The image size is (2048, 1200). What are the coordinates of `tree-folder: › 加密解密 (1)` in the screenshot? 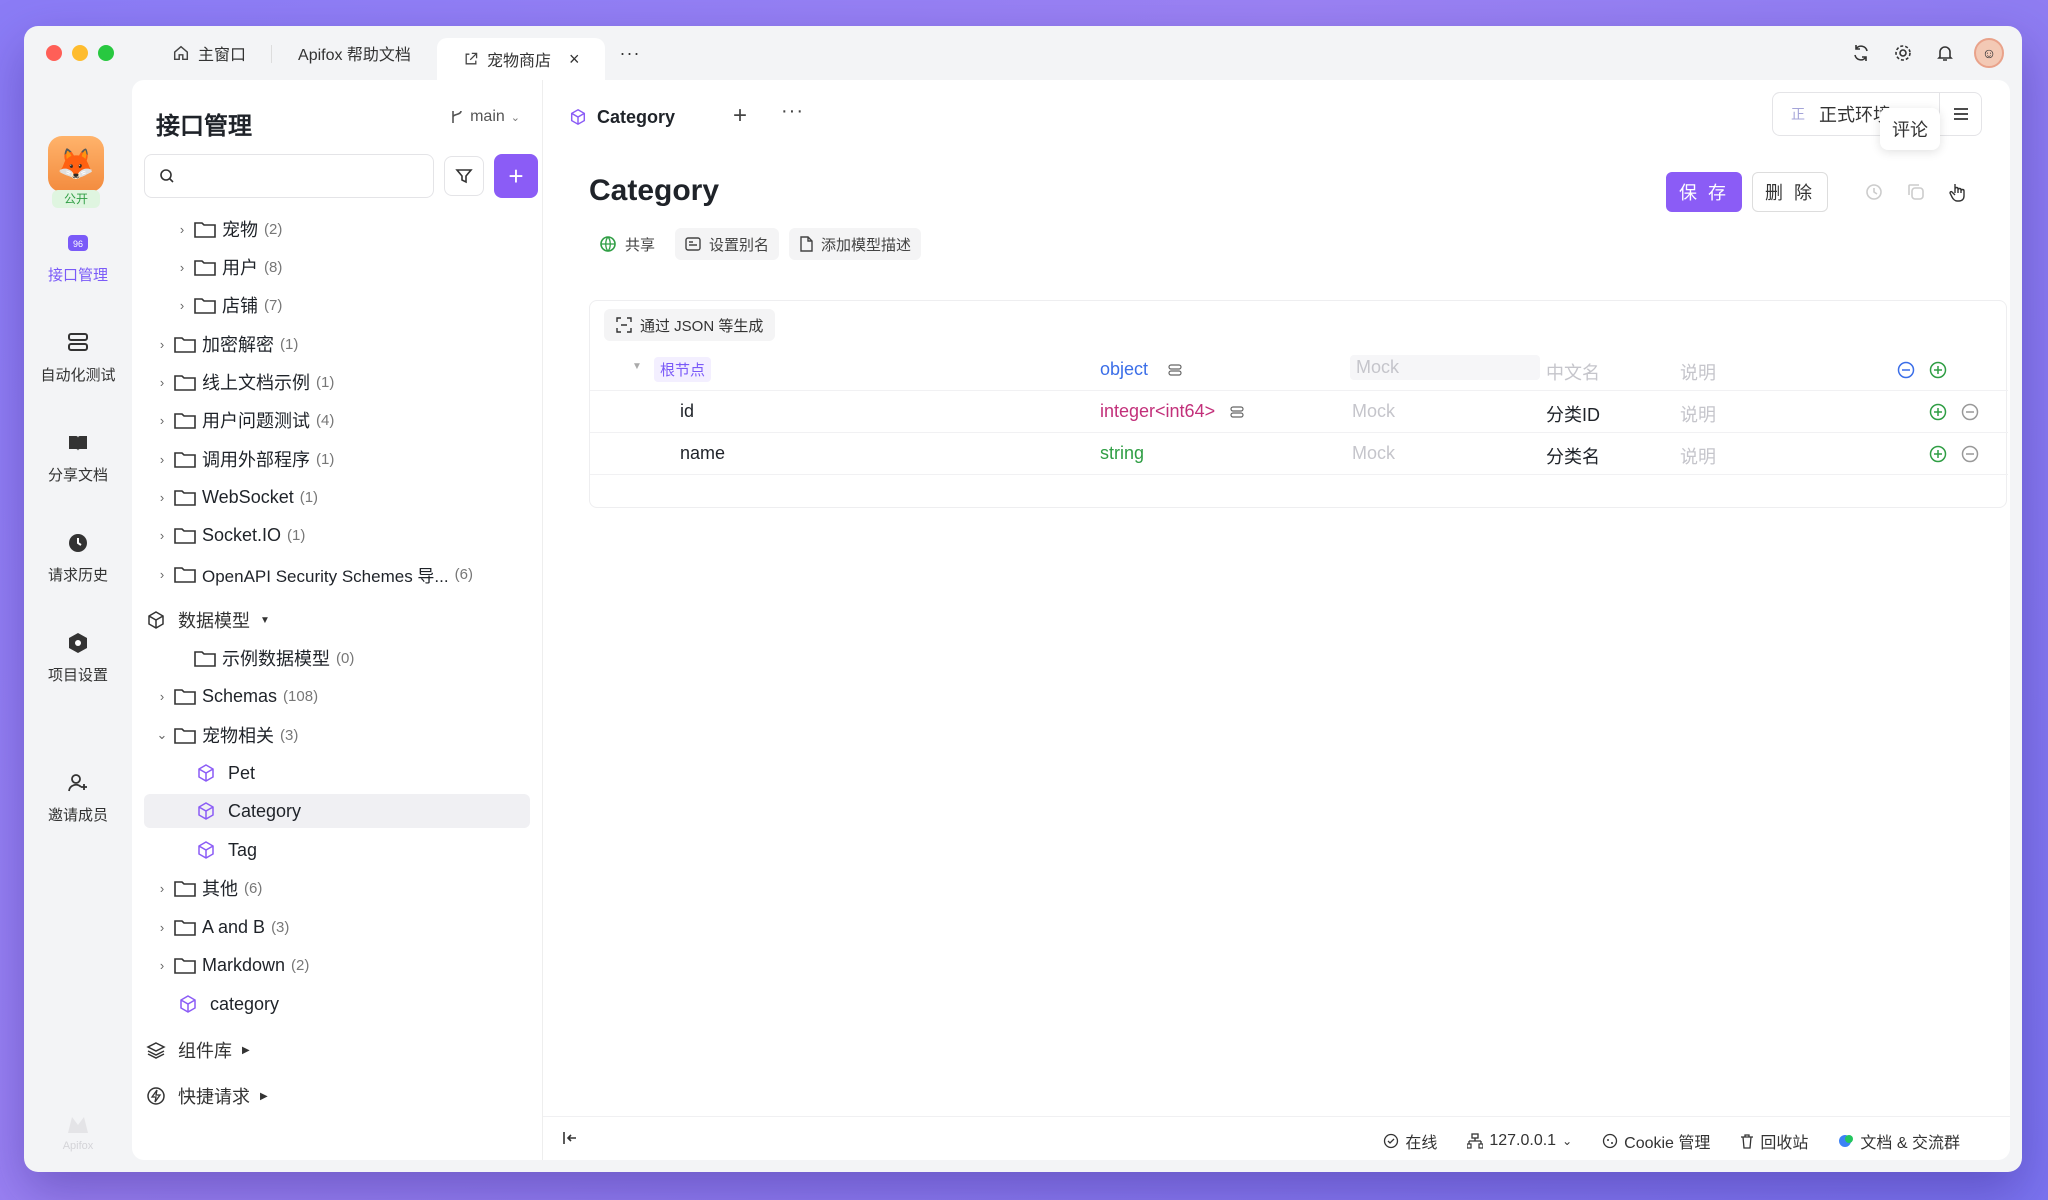 It's located at (337, 344).